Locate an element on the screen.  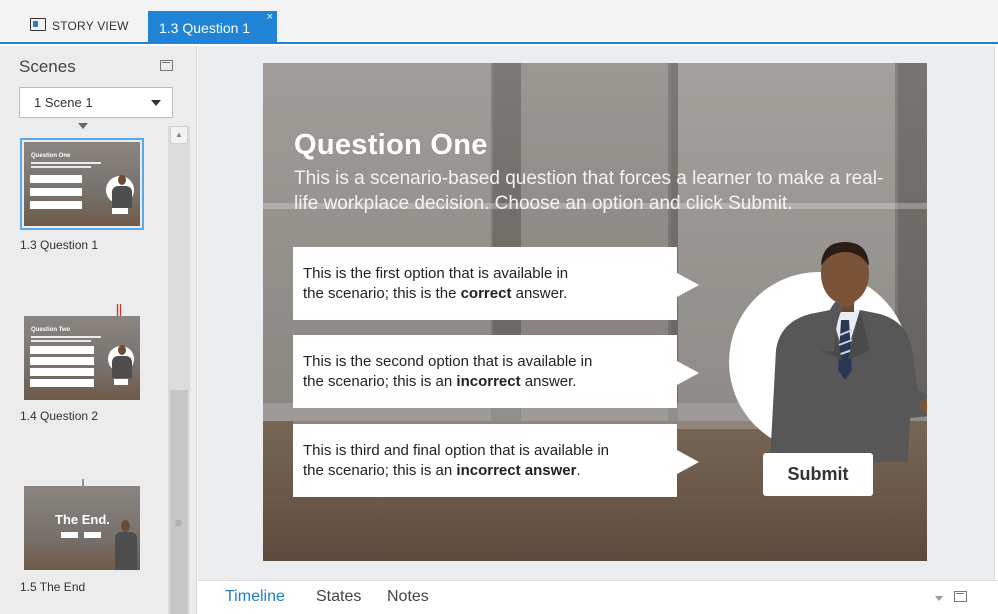
scroll-thumb is located at coordinates (179, 502).